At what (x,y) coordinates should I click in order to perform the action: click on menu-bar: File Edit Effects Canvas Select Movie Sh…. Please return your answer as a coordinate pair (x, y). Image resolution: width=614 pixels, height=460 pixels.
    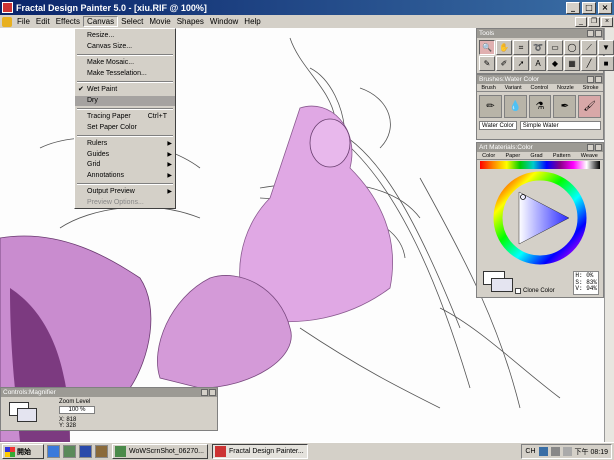
    Looking at the image, I should click on (307, 21).